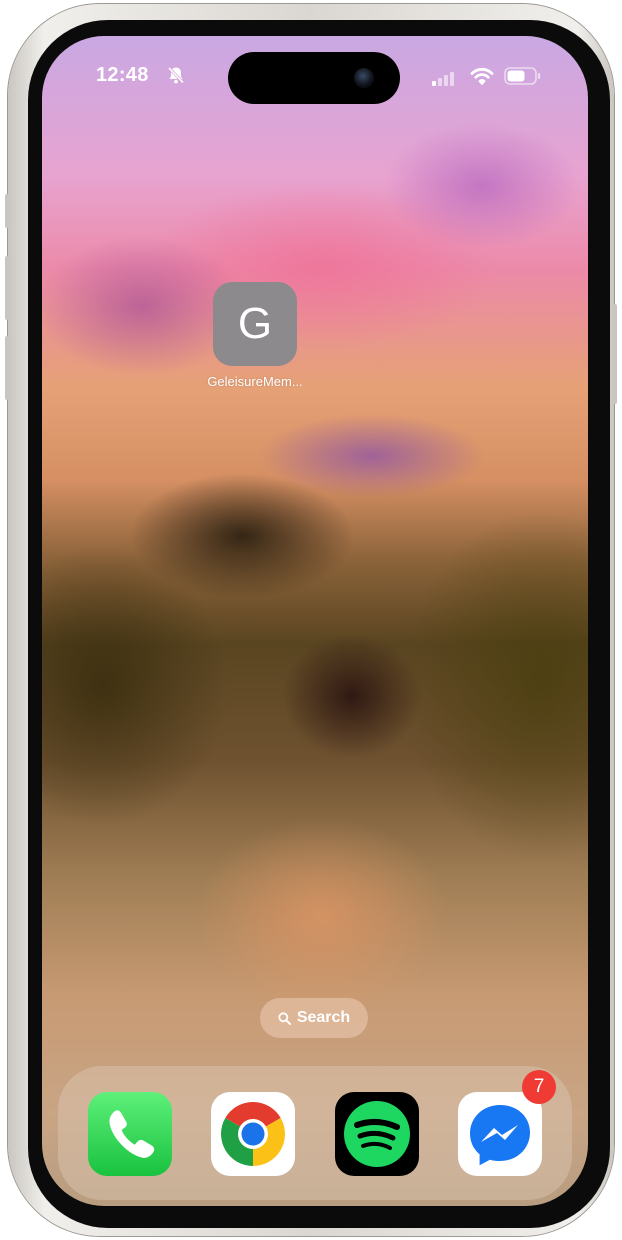 The height and width of the screenshot is (1240, 622). I want to click on phone-app, so click(130, 1134).